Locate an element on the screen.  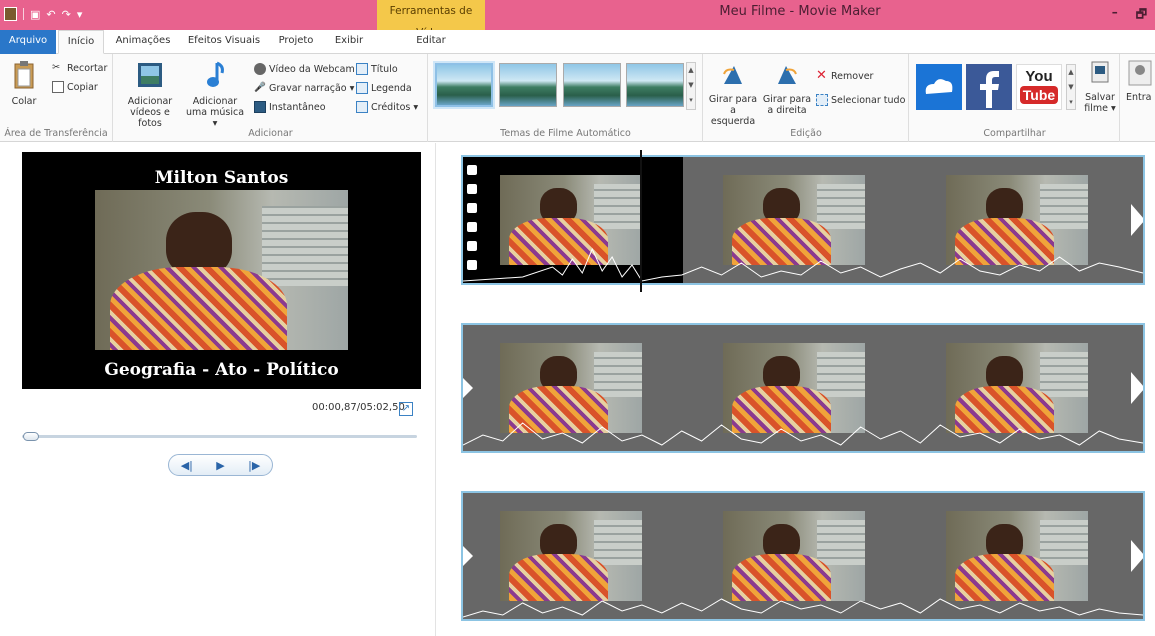
youtube-share-button: You Tube is located at coordinates (1039, 87).